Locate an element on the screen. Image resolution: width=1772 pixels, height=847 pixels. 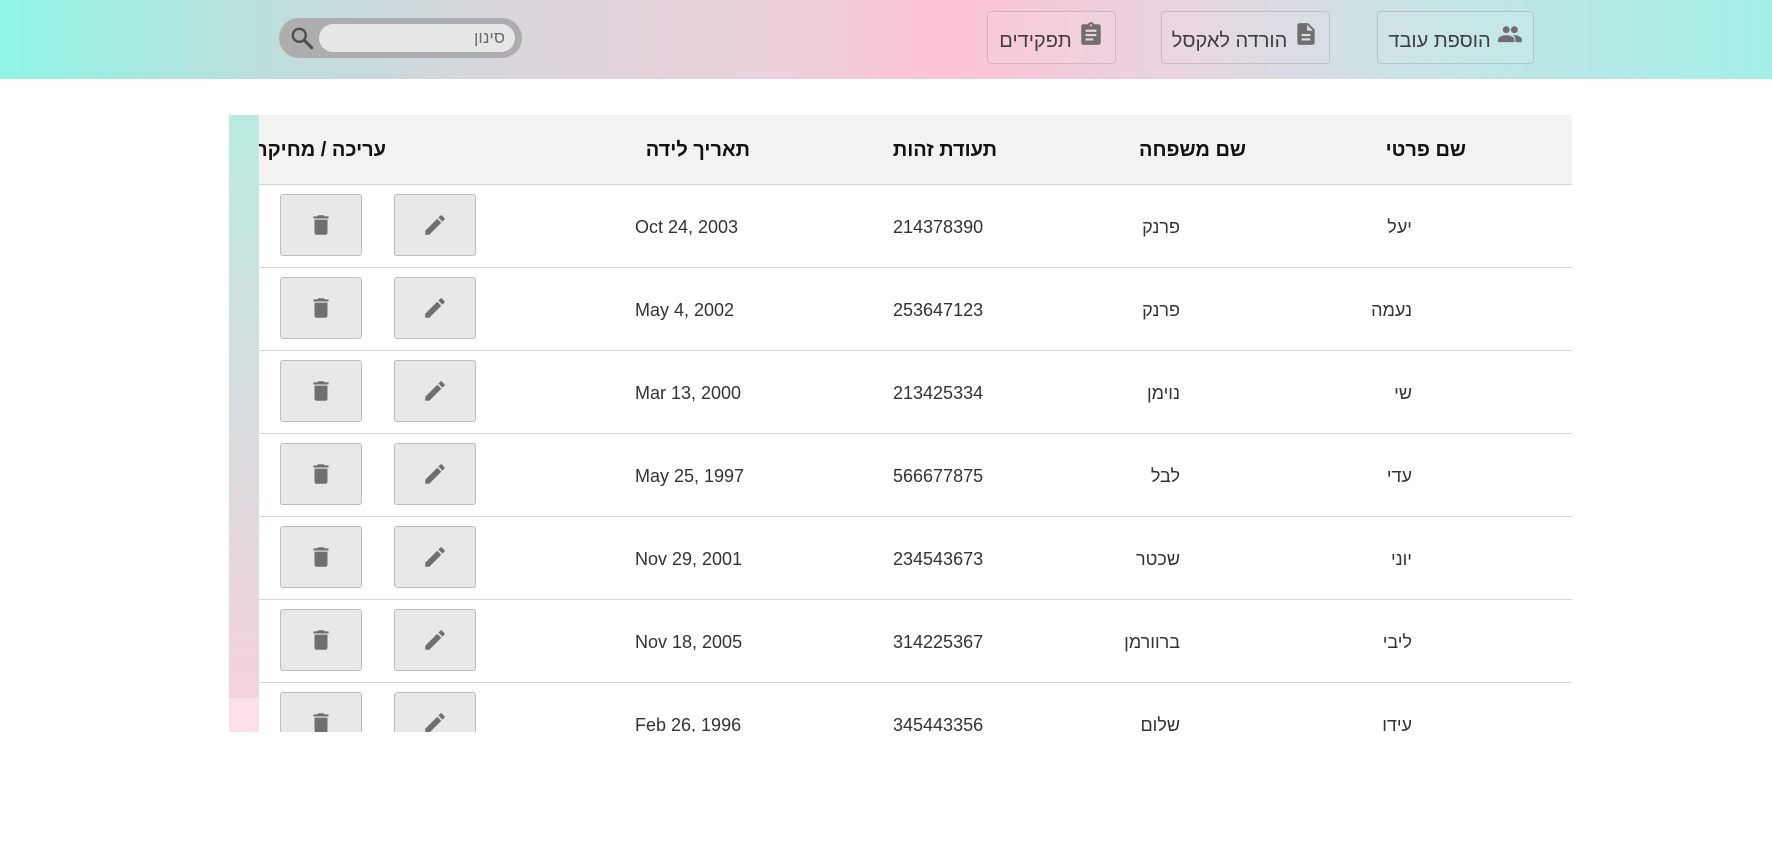
table-row: יעל פרנק 214378390 Oct 24, 2003 is located at coordinates (915, 226).